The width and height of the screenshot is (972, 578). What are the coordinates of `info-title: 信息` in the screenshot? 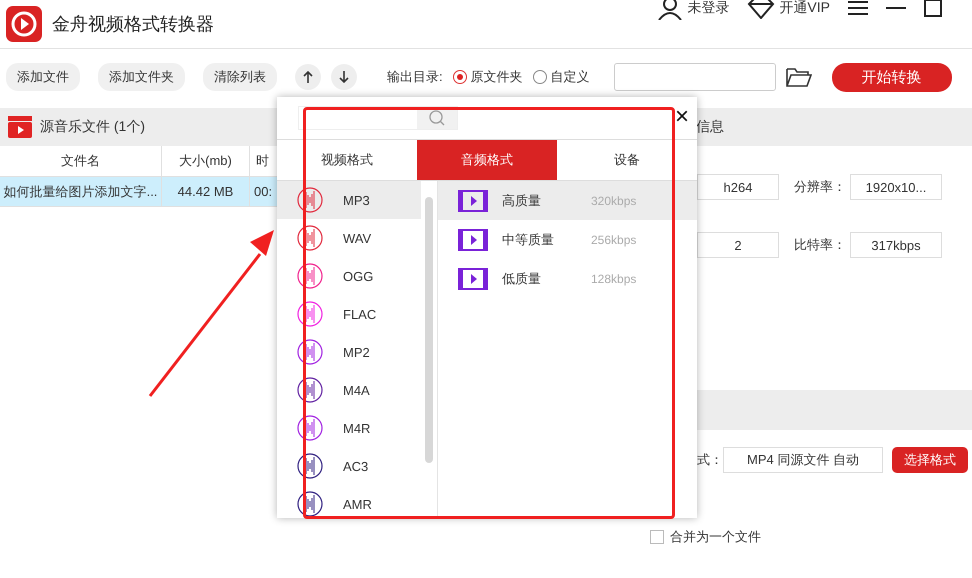 It's located at (710, 127).